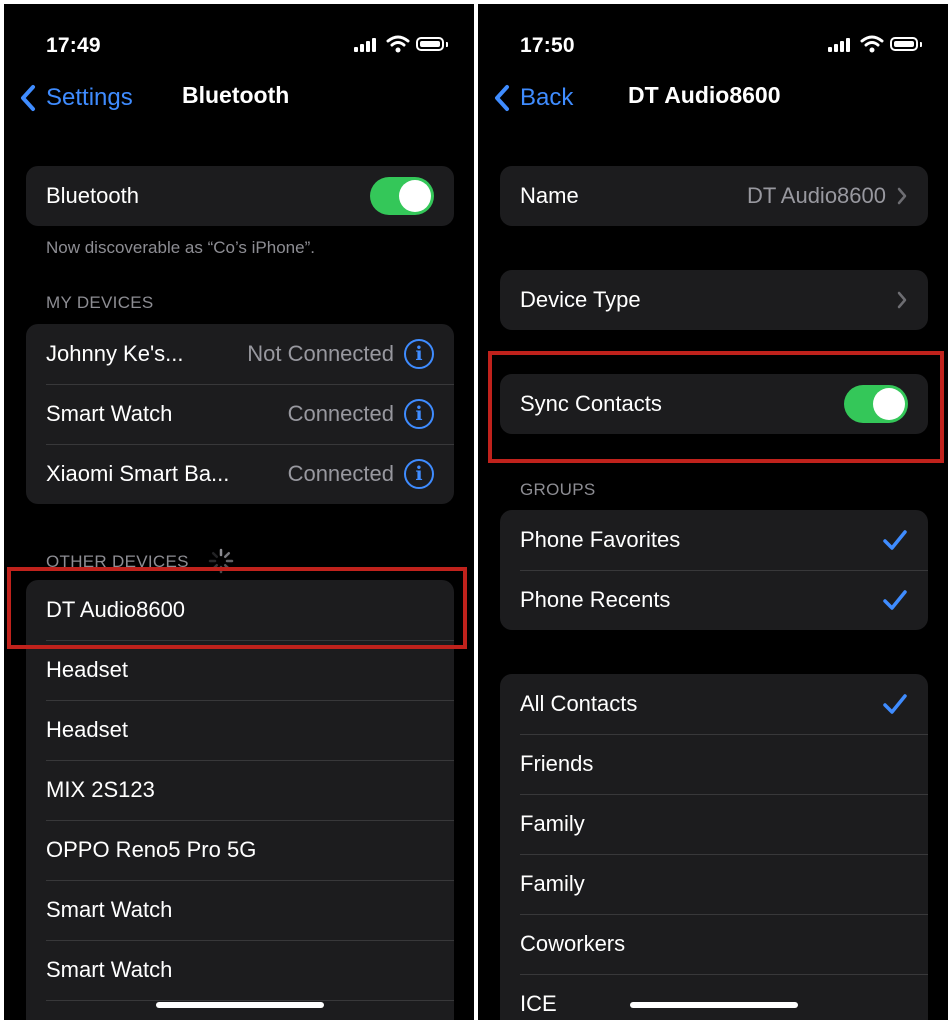 This screenshot has height=1024, width=952. I want to click on back-button: Back, so click(531, 98).